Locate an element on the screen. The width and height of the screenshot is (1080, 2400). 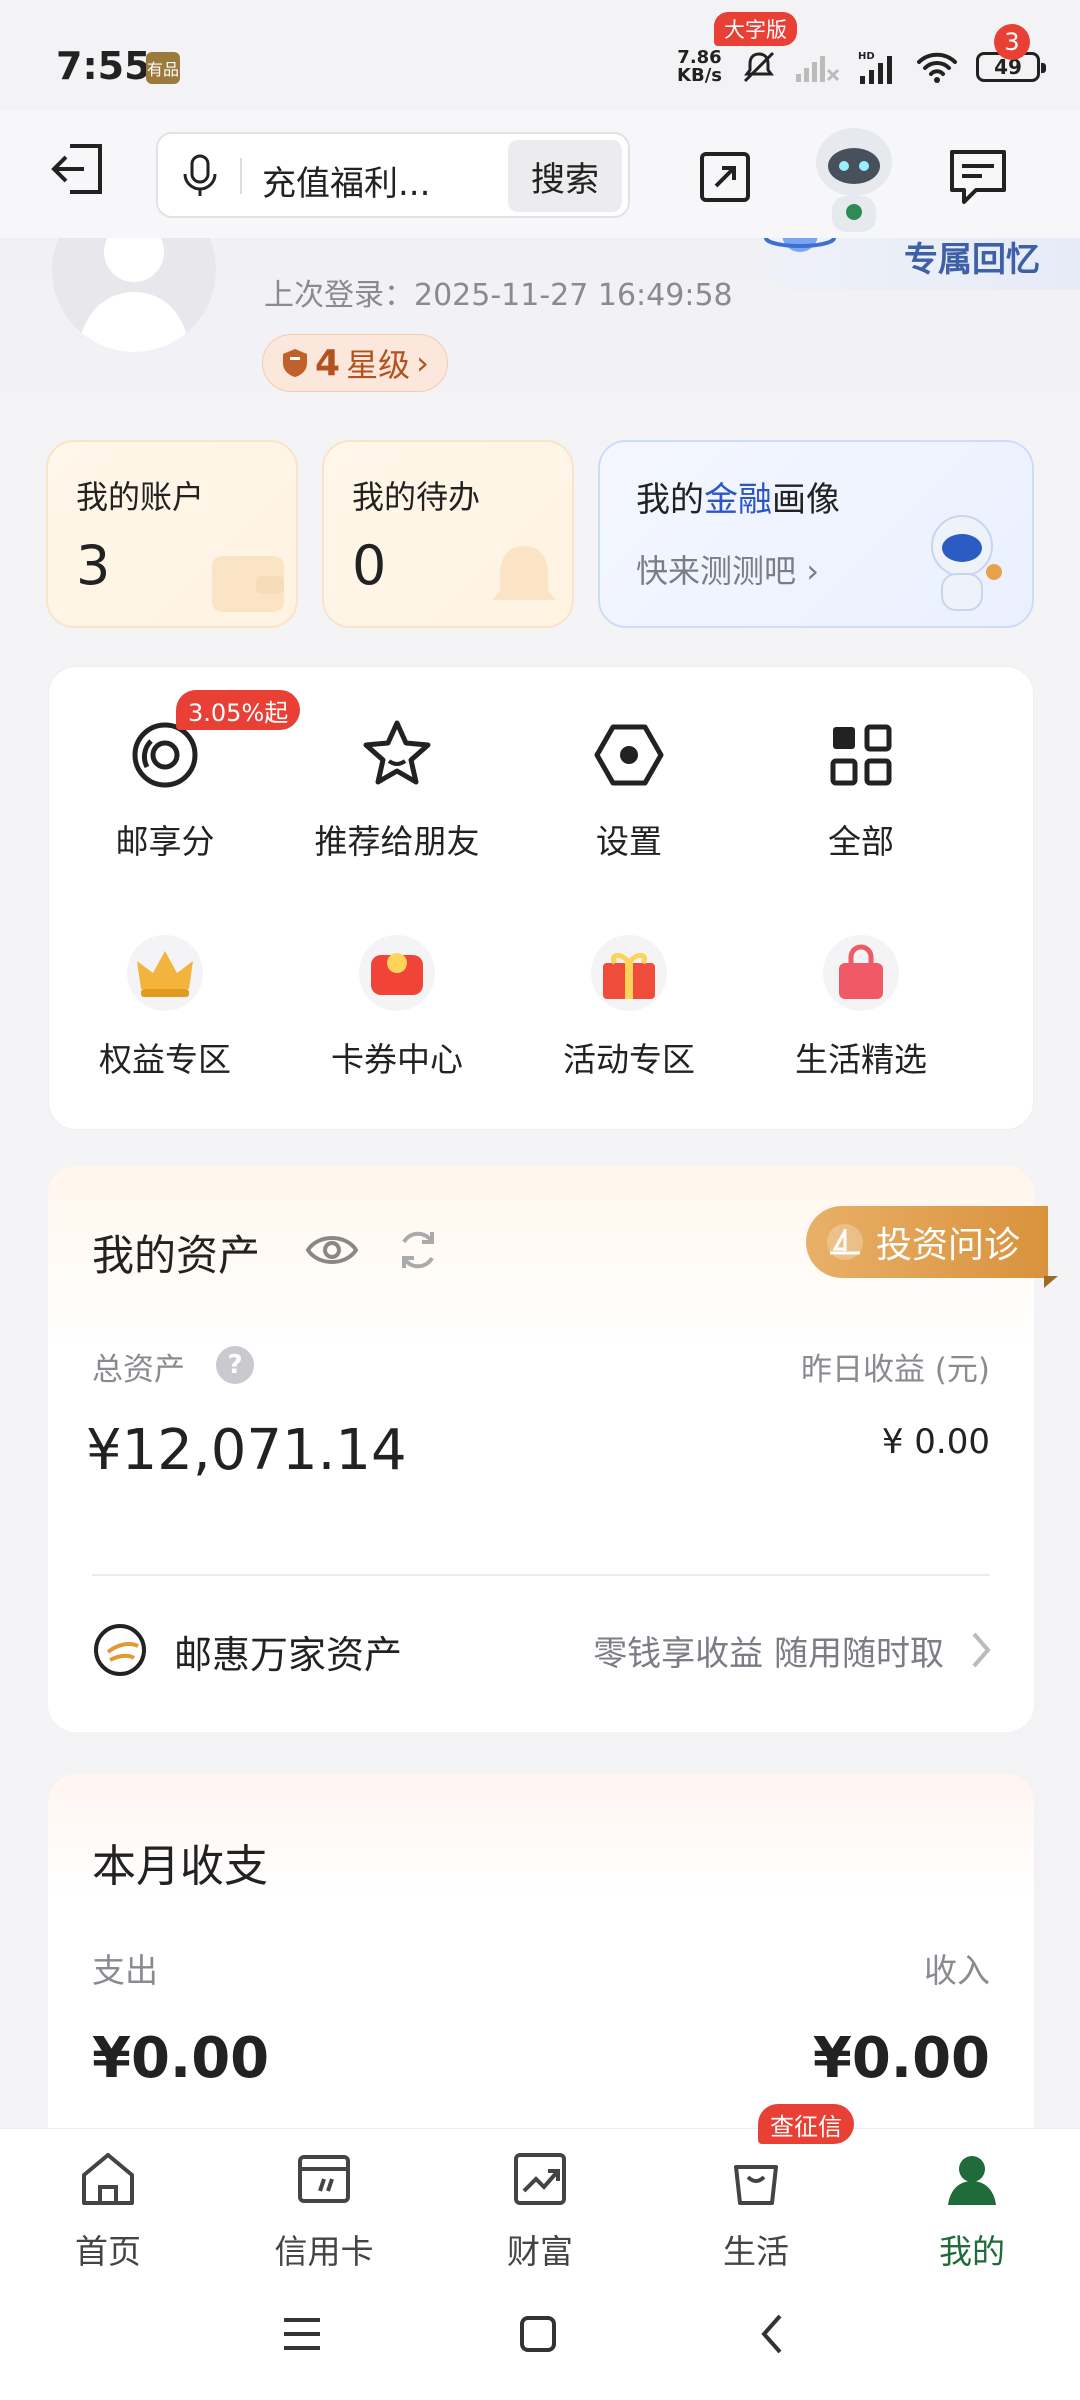
yesterday-earnings-label: 昨日收益 (元) is located at coordinates (895, 1370).